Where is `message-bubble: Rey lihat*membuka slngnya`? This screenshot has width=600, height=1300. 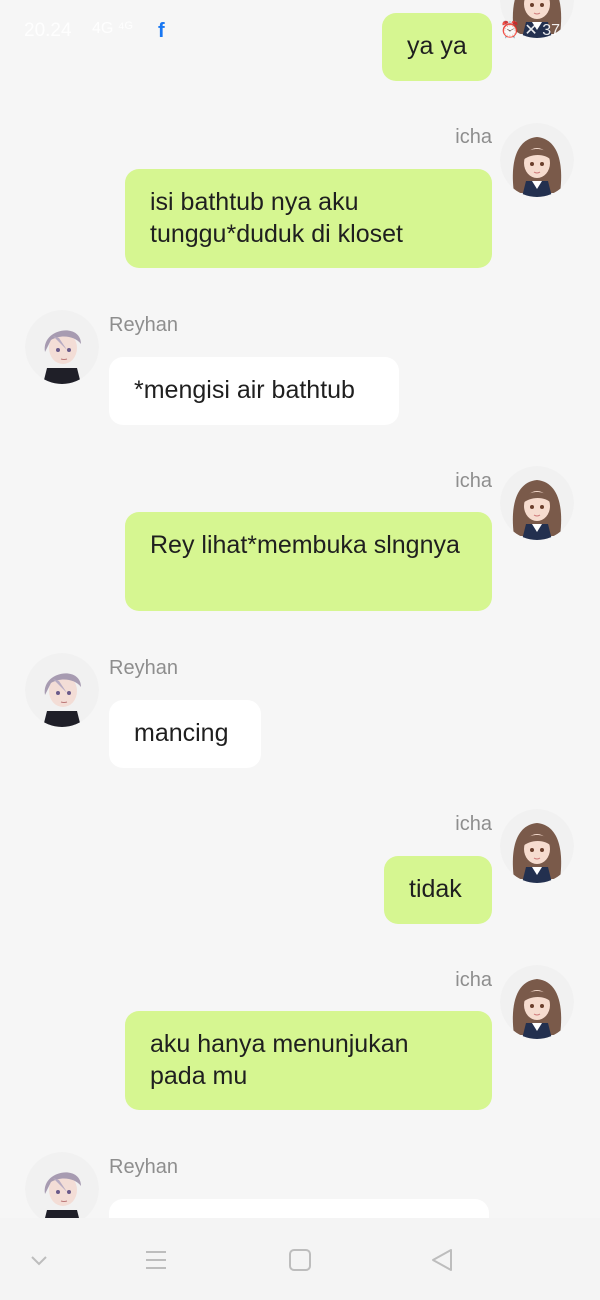 message-bubble: Rey lihat*membuka slngnya is located at coordinates (308, 561).